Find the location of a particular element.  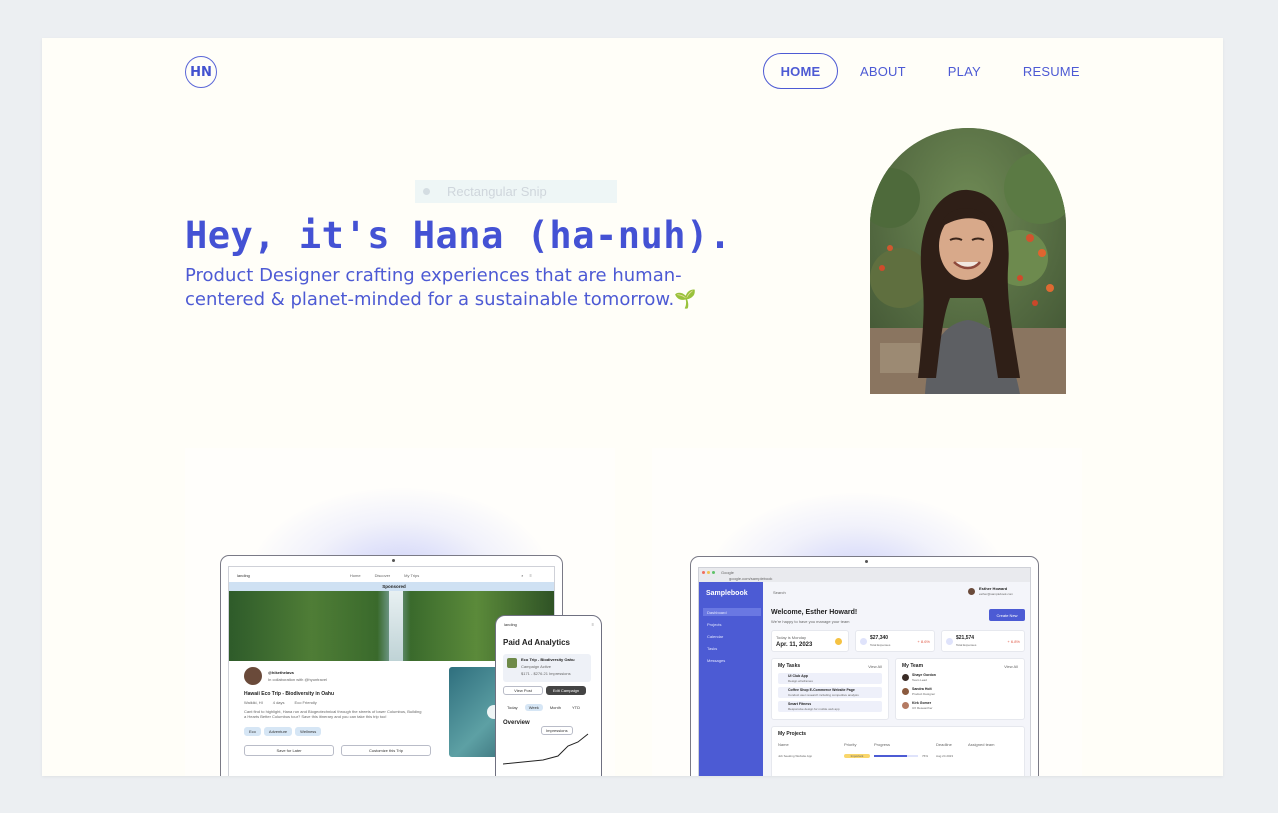

app-brand: landing is located at coordinates (243, 575).